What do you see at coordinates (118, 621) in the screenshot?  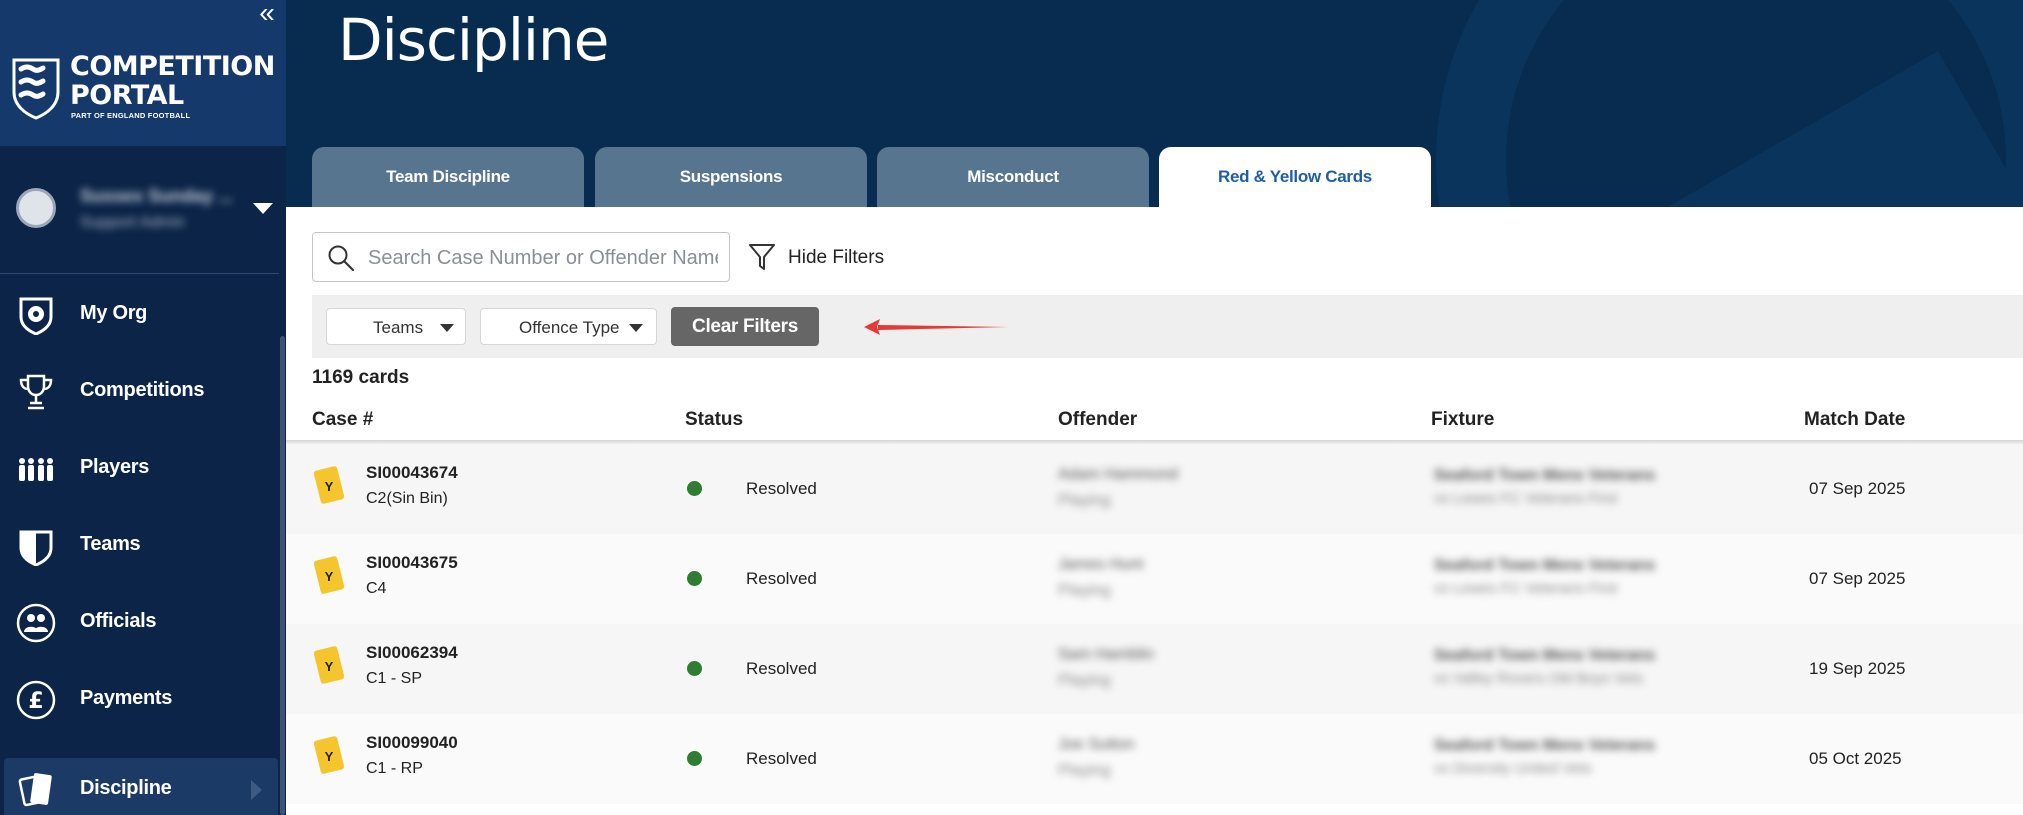 I see `sidebar-item-label: Officials` at bounding box center [118, 621].